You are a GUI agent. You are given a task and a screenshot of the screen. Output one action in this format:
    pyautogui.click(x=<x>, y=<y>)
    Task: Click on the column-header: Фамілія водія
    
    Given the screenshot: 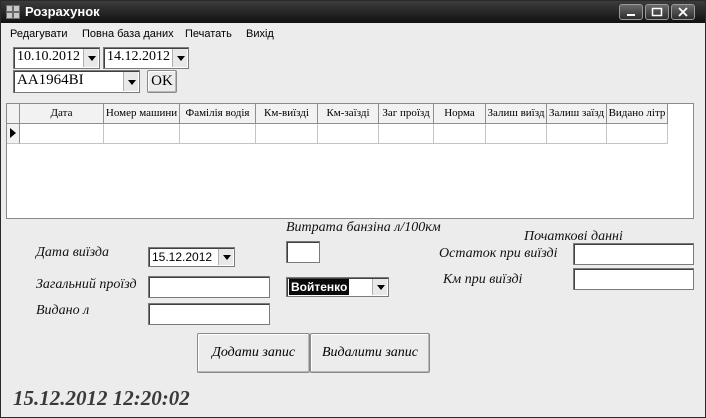 What is the action you would take?
    pyautogui.click(x=218, y=114)
    